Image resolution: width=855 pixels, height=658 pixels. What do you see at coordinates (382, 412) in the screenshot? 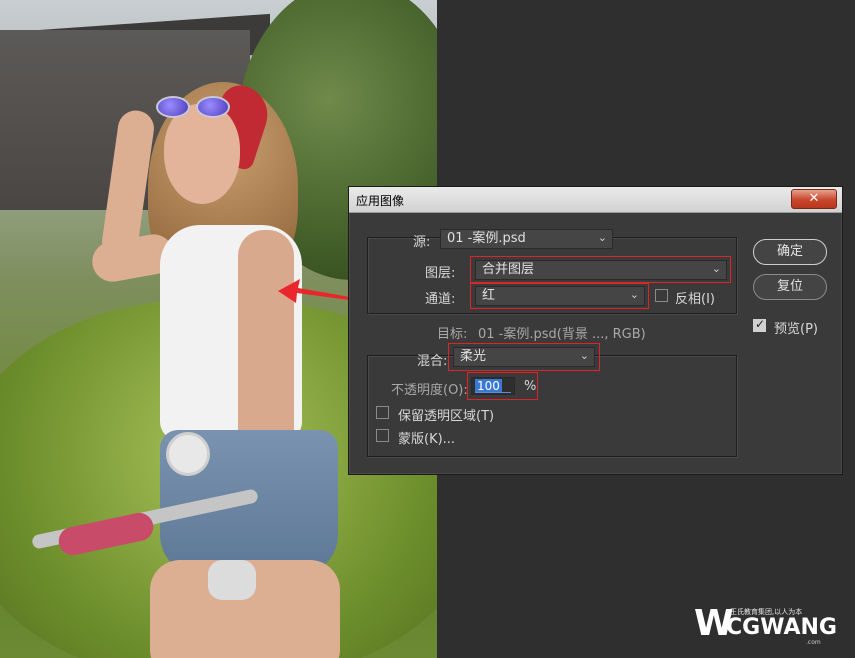
I see `preserve-transparency-checkbox` at bounding box center [382, 412].